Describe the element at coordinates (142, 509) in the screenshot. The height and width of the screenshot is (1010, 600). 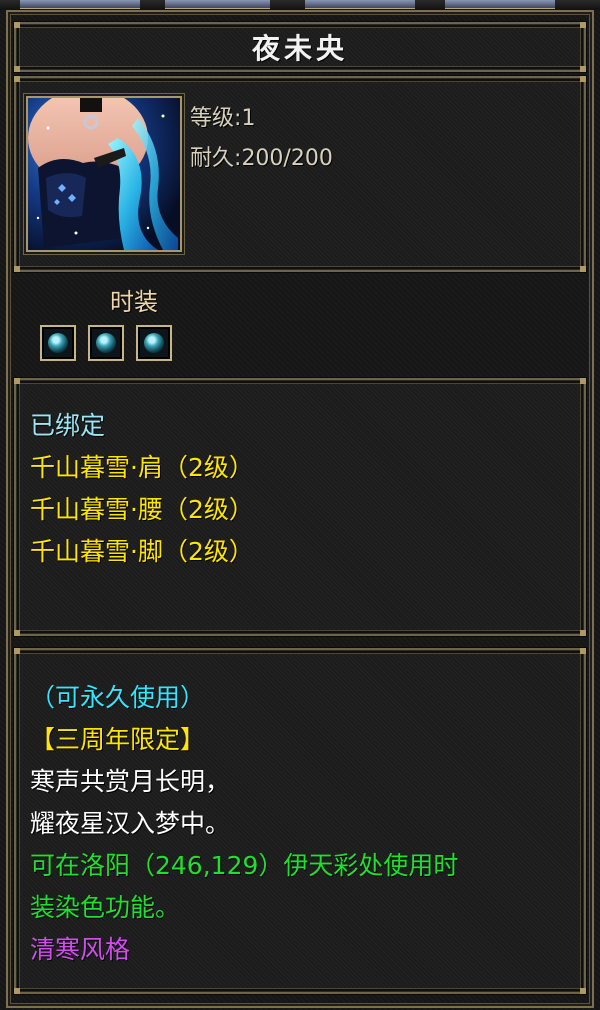
I see `set-item-waist: 千山暮雪·腰（2级）` at that location.